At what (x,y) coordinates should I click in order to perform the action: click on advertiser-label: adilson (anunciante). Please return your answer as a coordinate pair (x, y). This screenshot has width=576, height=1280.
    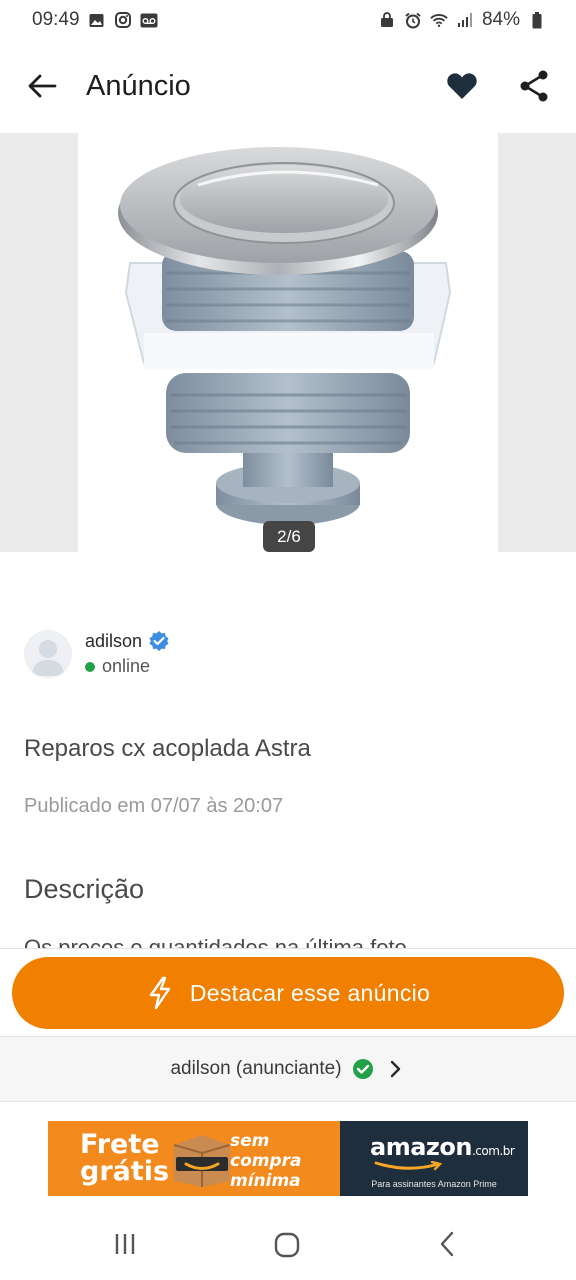
    Looking at the image, I should click on (256, 1068).